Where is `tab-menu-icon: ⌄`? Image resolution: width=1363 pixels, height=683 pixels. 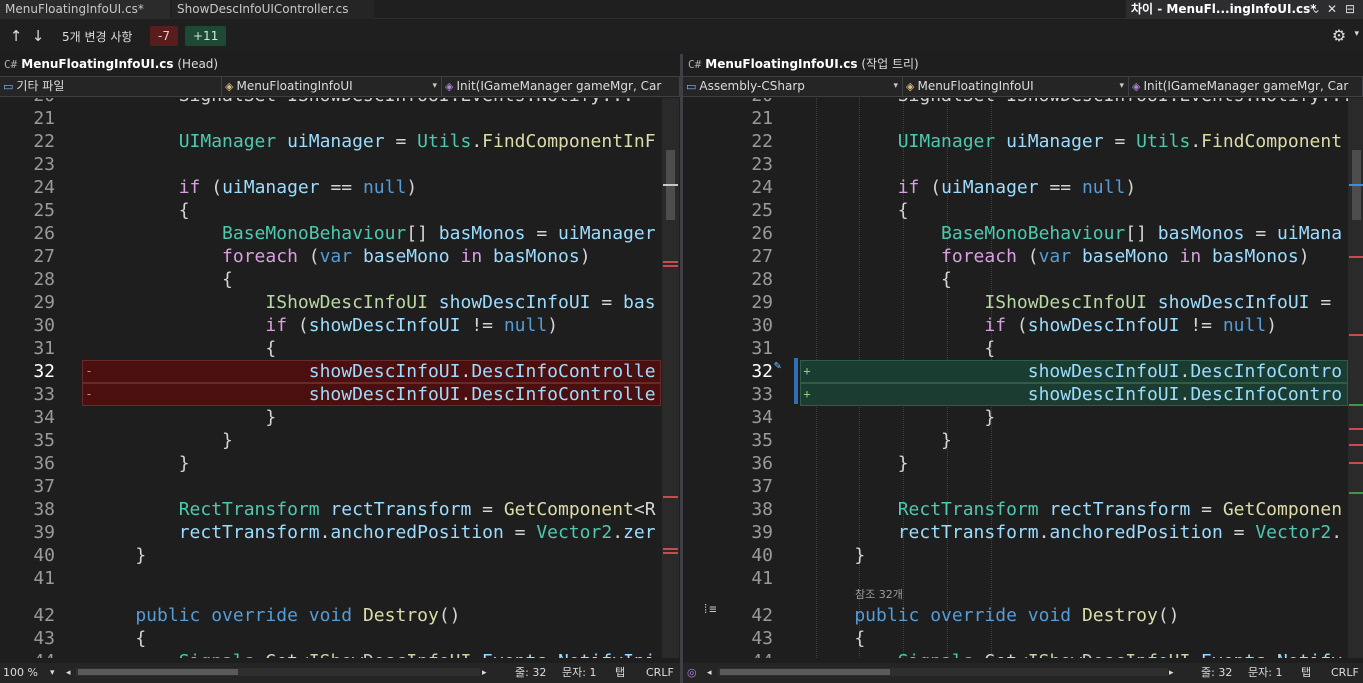 tab-menu-icon: ⌄ is located at coordinates (1316, 9).